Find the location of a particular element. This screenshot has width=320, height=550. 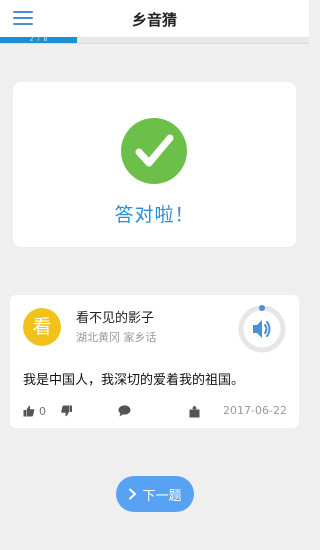

share-button is located at coordinates (194, 411).